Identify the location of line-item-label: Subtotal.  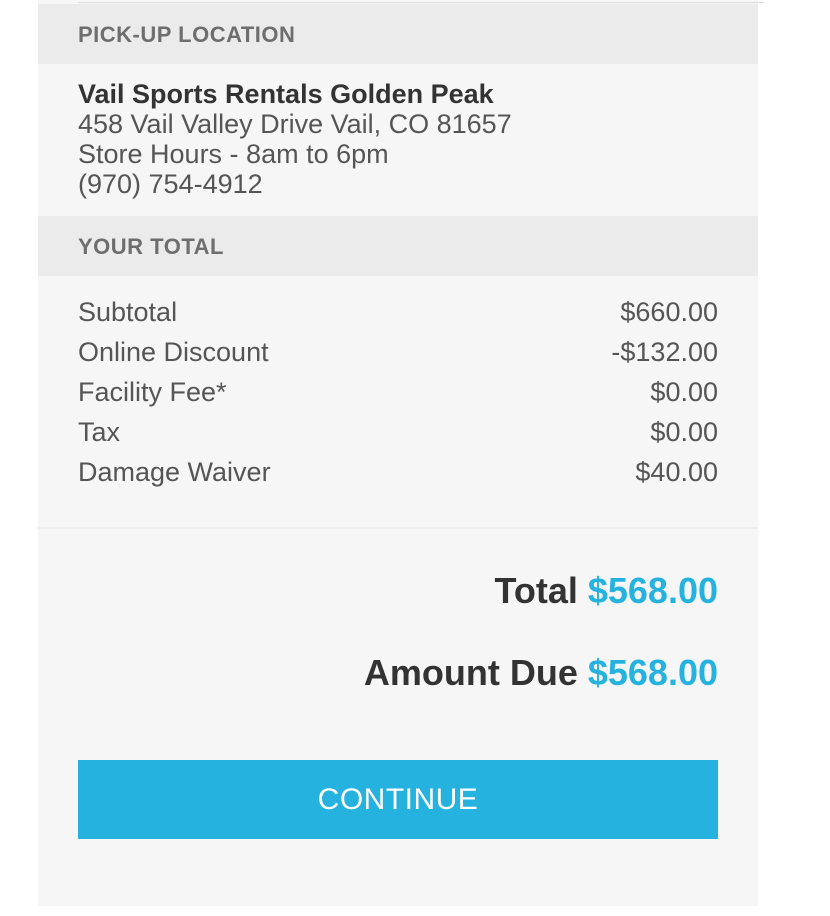
(128, 312).